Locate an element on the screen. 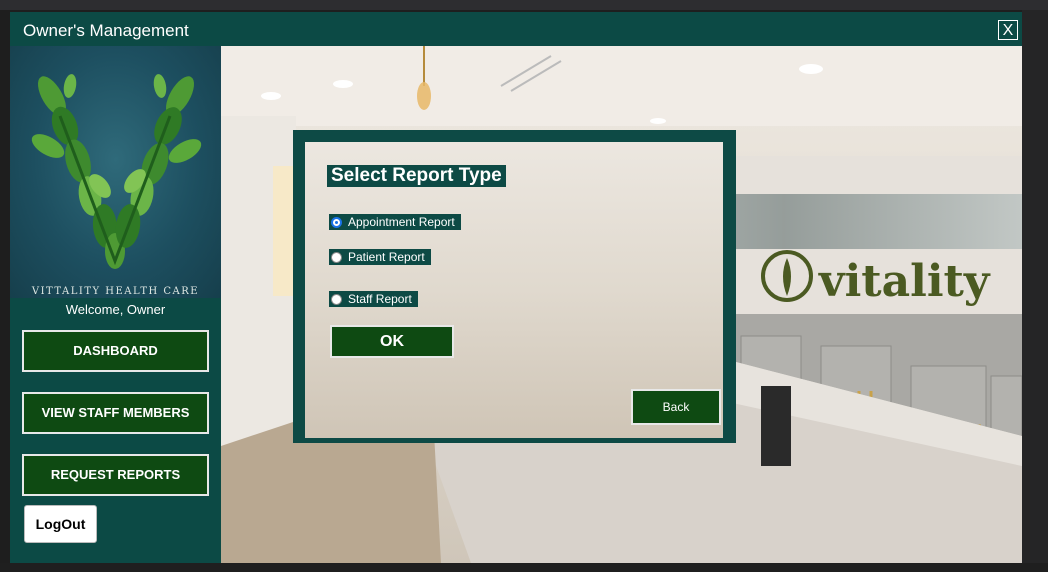 This screenshot has width=1048, height=572. patient-report-option: Patient Report is located at coordinates (380, 257).